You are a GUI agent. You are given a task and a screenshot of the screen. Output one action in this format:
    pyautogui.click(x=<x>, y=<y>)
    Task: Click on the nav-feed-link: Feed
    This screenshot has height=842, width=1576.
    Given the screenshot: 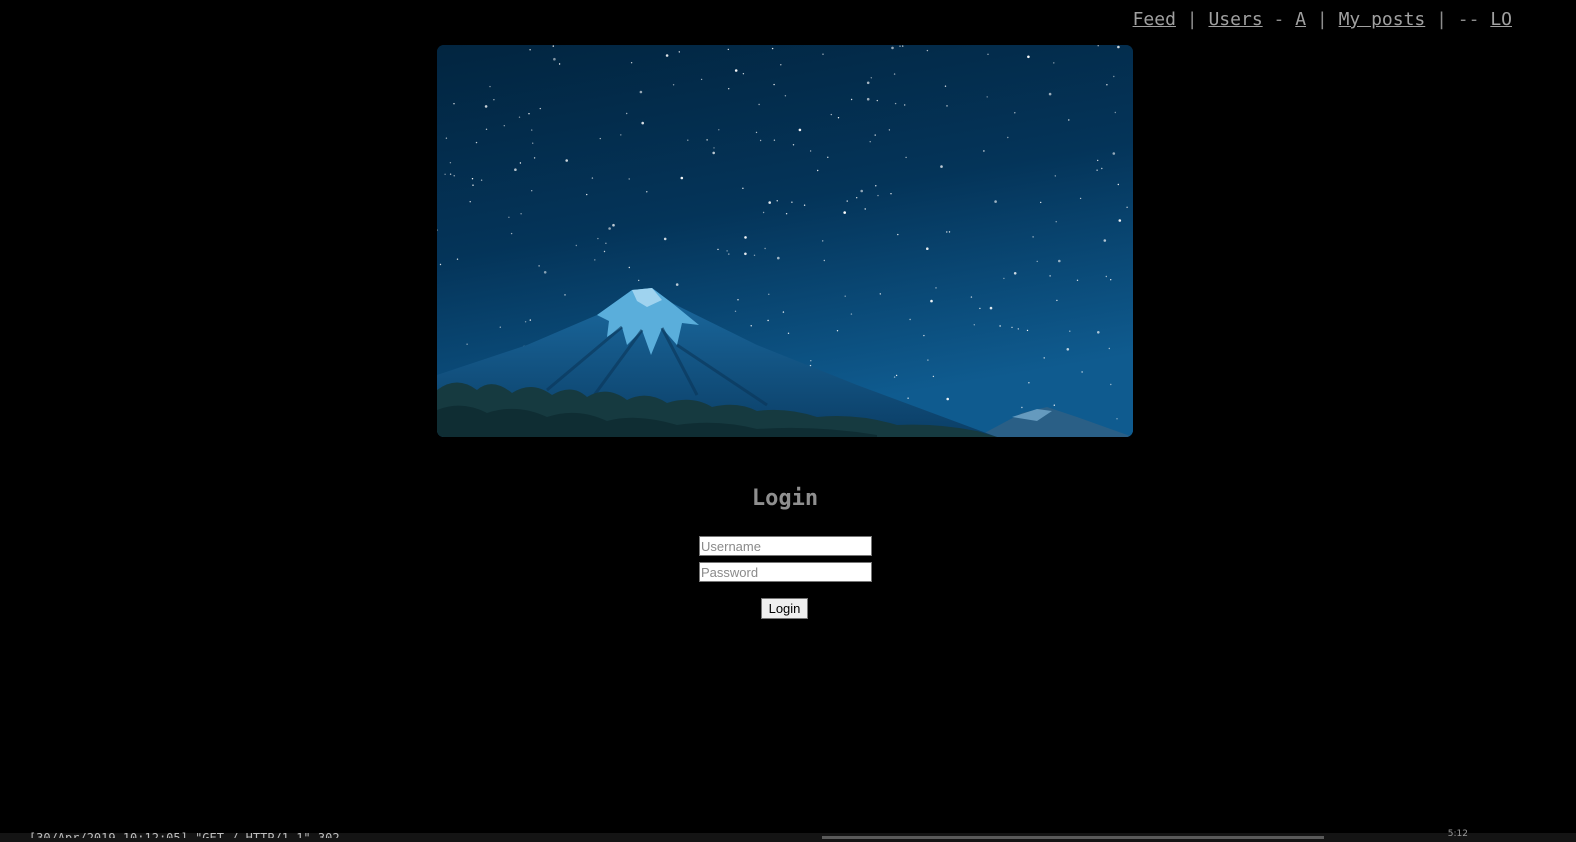 What is the action you would take?
    pyautogui.click(x=1154, y=19)
    